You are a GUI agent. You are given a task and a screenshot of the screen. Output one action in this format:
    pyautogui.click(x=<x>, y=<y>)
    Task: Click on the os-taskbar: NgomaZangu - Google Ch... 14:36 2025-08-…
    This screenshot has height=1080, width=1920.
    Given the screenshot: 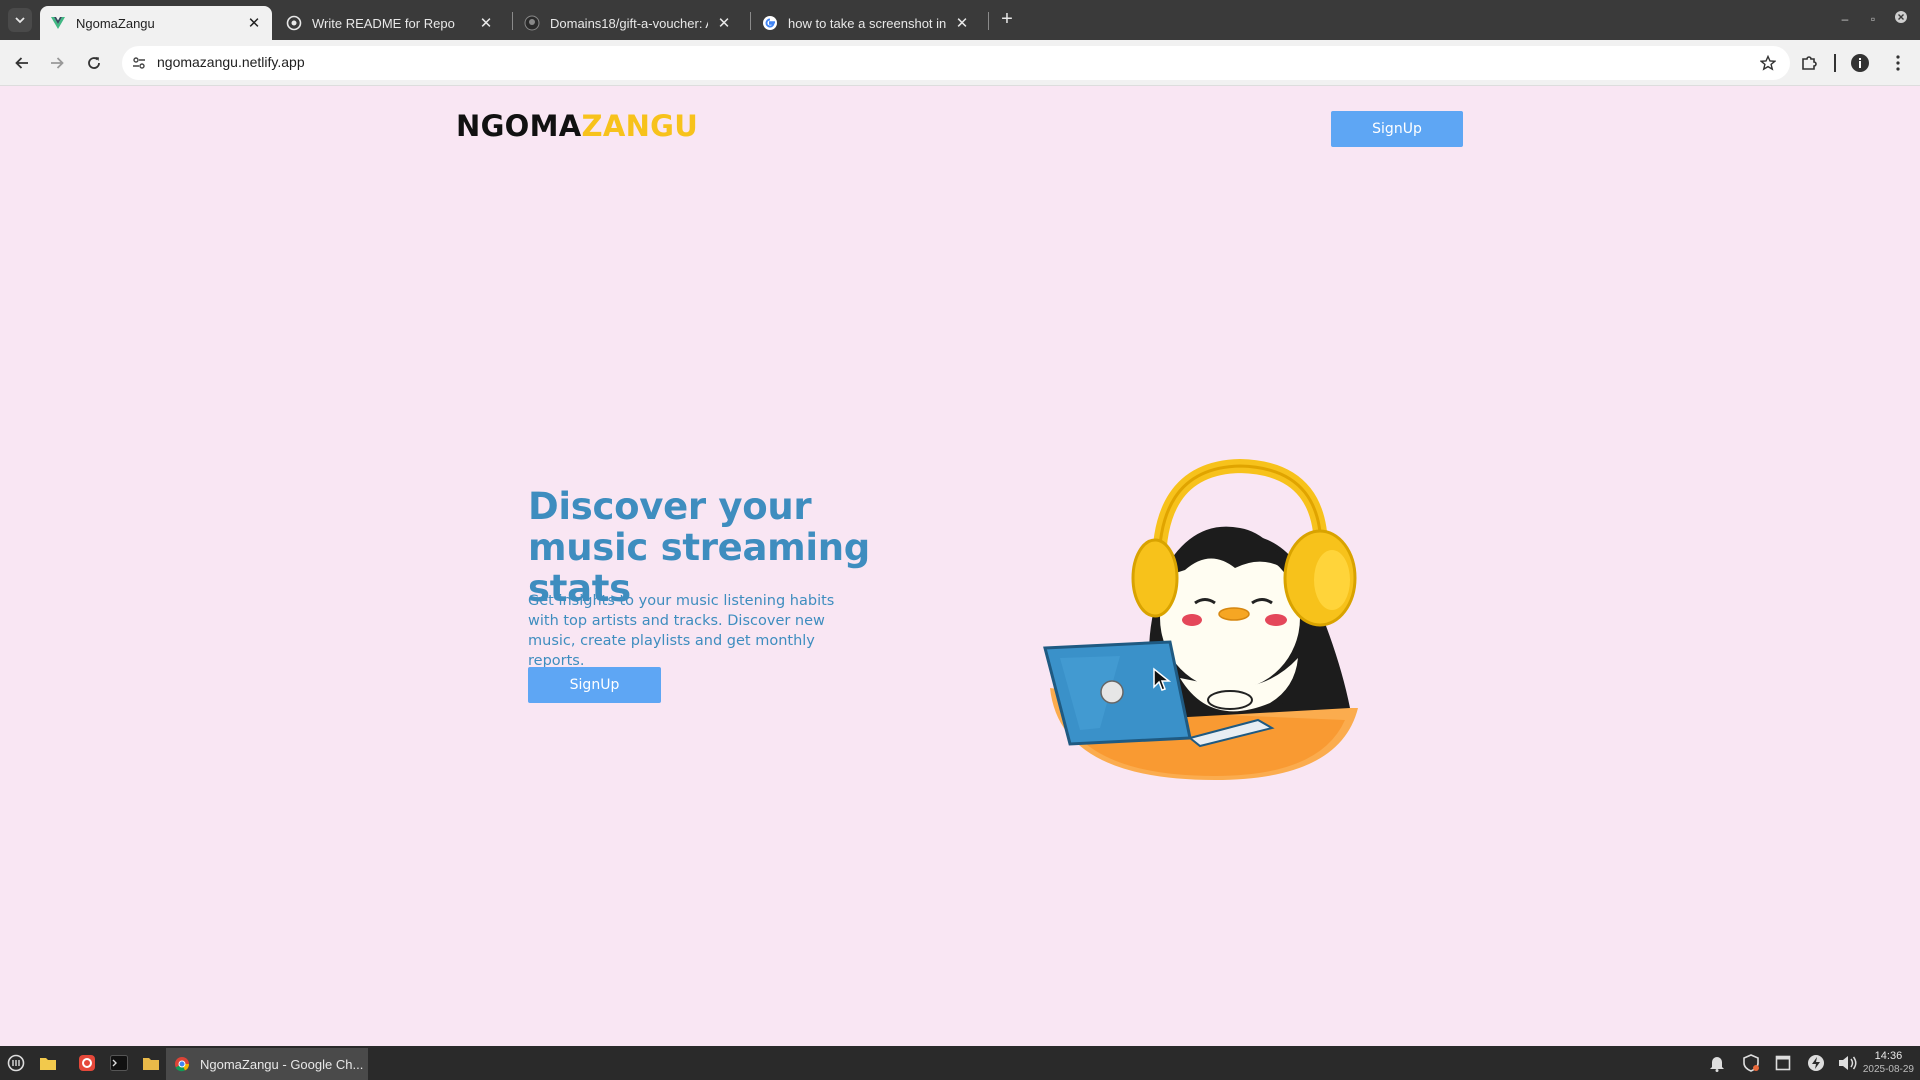 What is the action you would take?
    pyautogui.click(x=960, y=1063)
    